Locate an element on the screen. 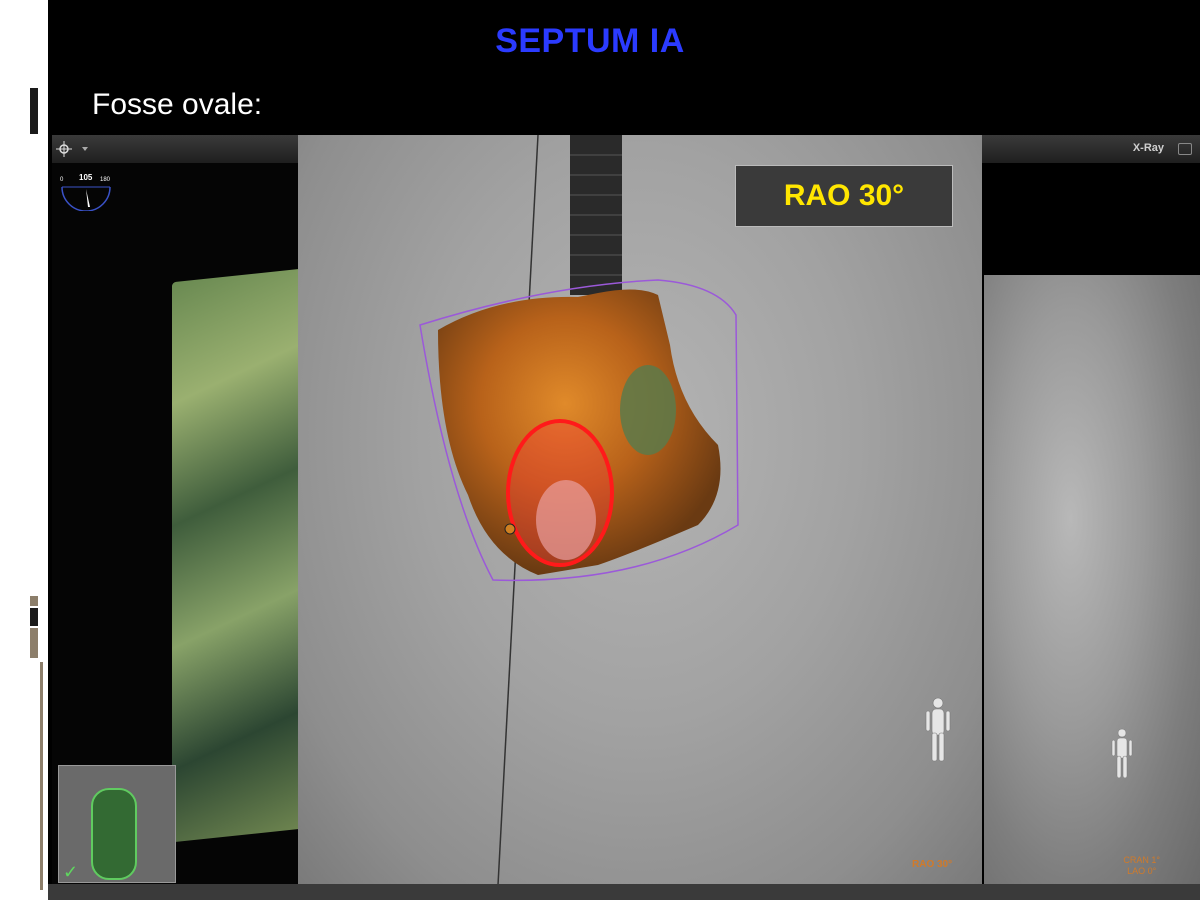  thumbnail-segmentation is located at coordinates (114, 834).